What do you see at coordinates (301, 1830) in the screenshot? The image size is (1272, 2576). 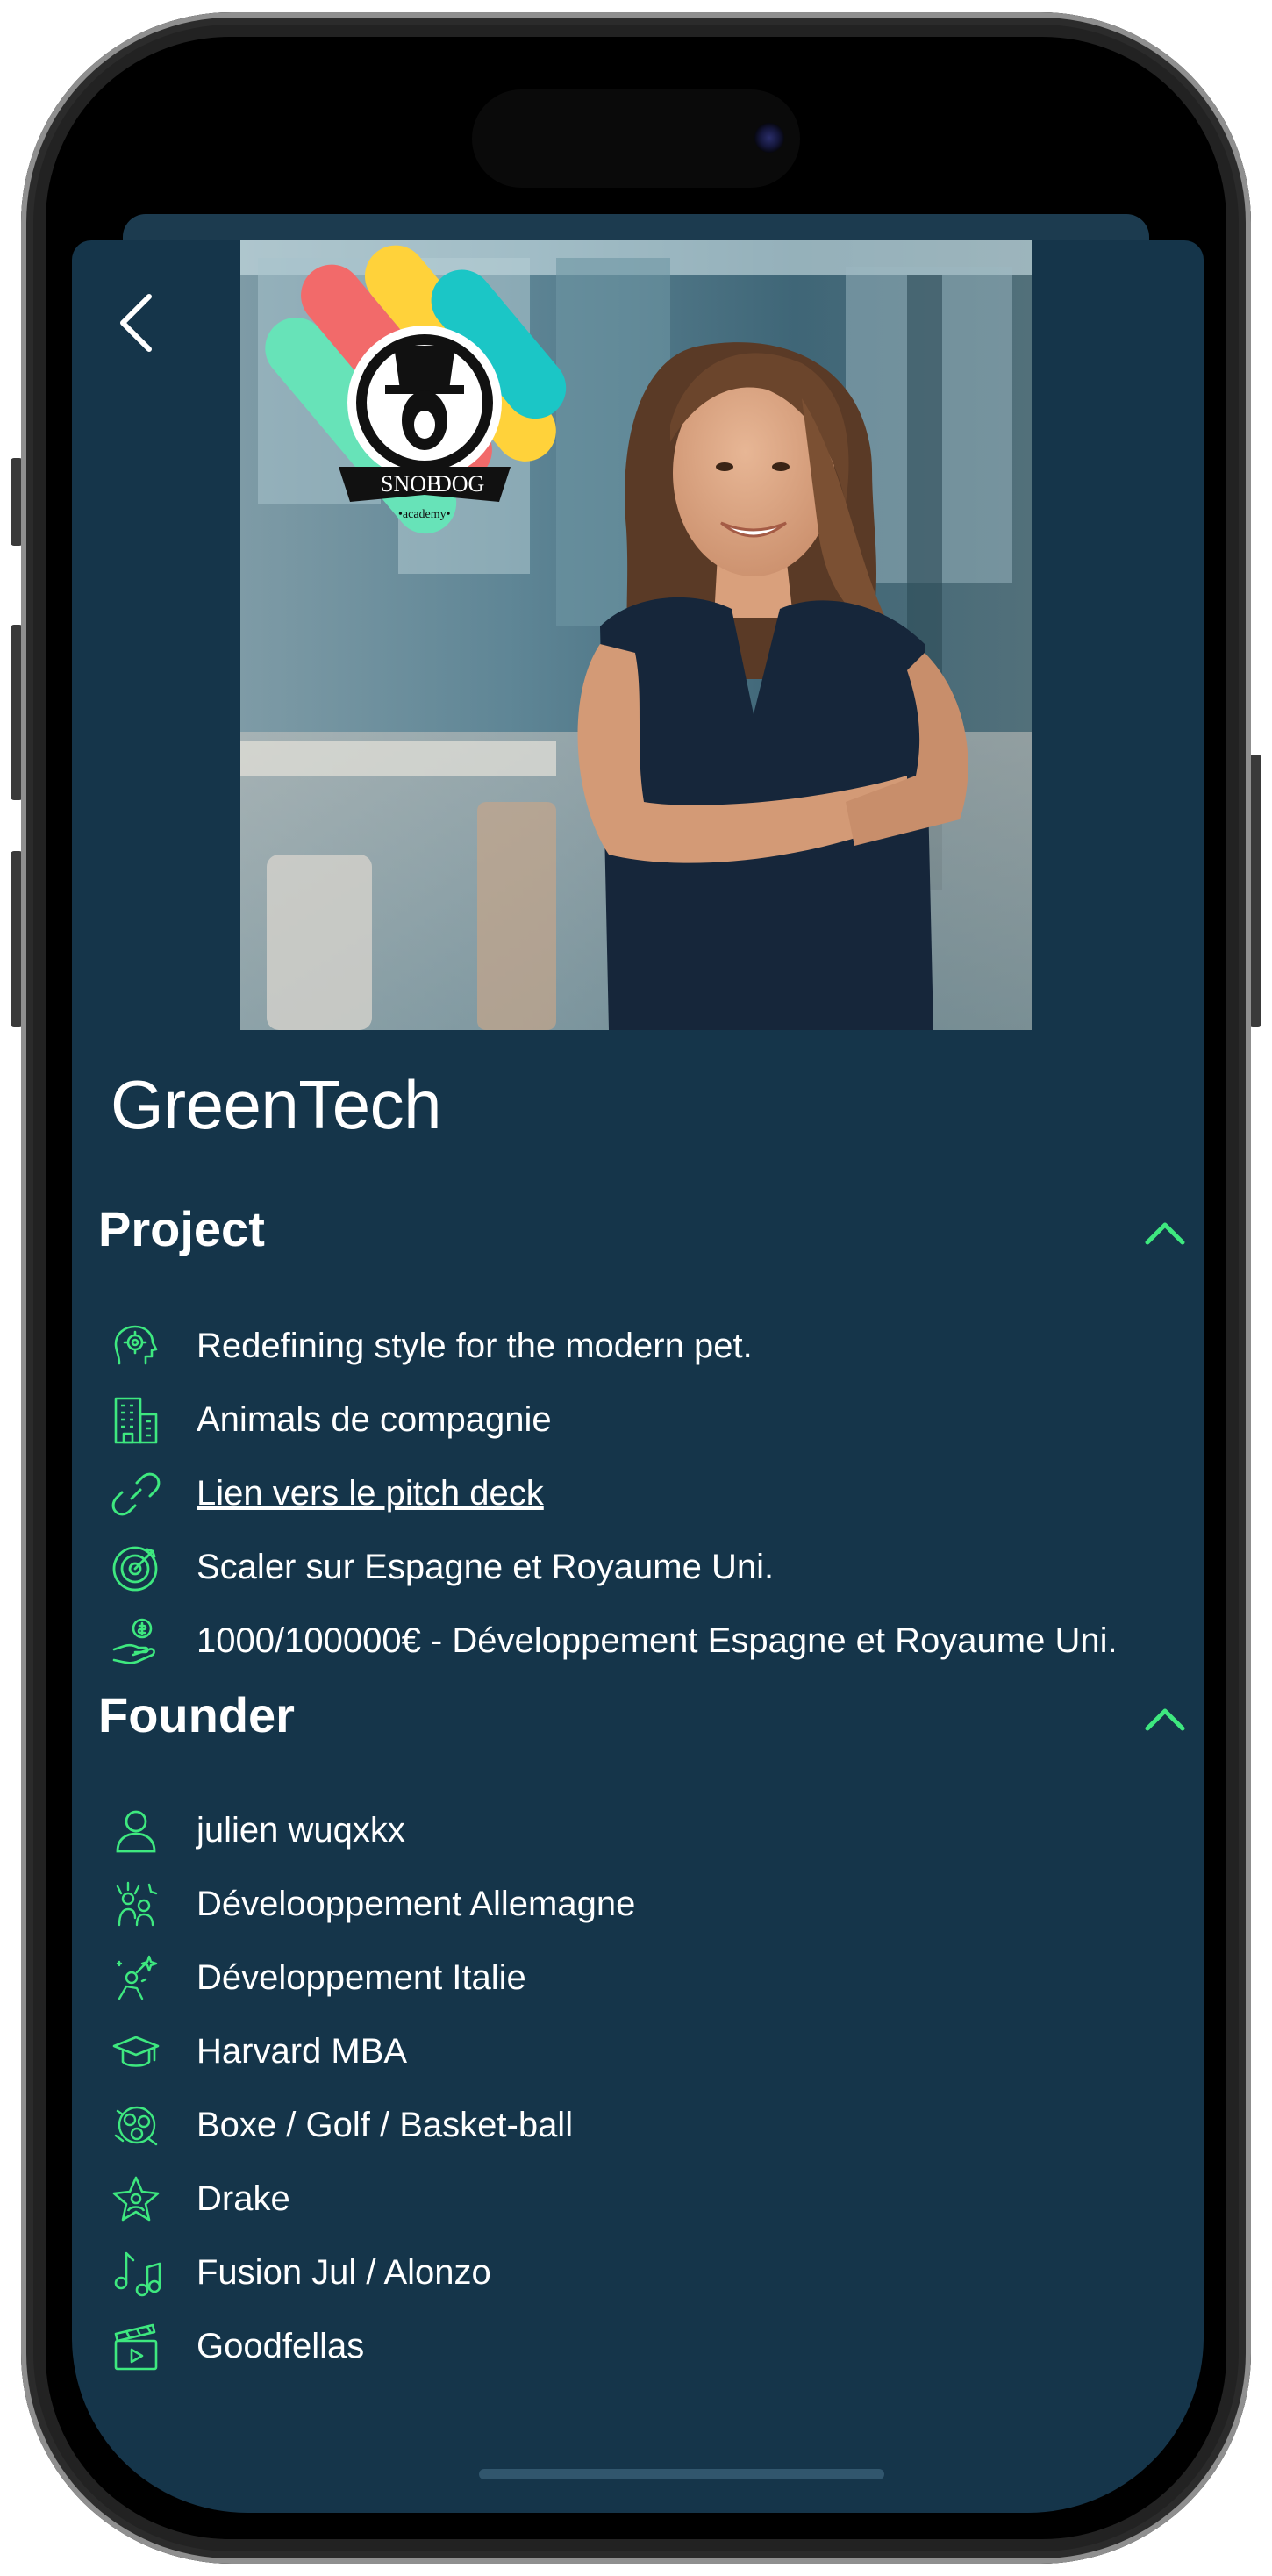 I see `founder-item-label: julien wuqxkx` at bounding box center [301, 1830].